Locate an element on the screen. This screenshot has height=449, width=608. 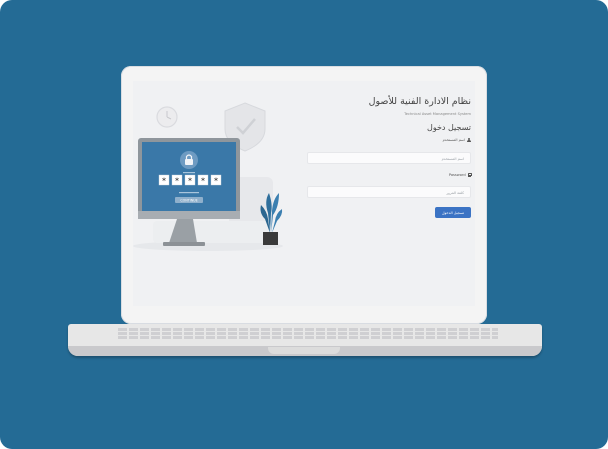
login-button: تسجيل الدخول is located at coordinates (453, 212).